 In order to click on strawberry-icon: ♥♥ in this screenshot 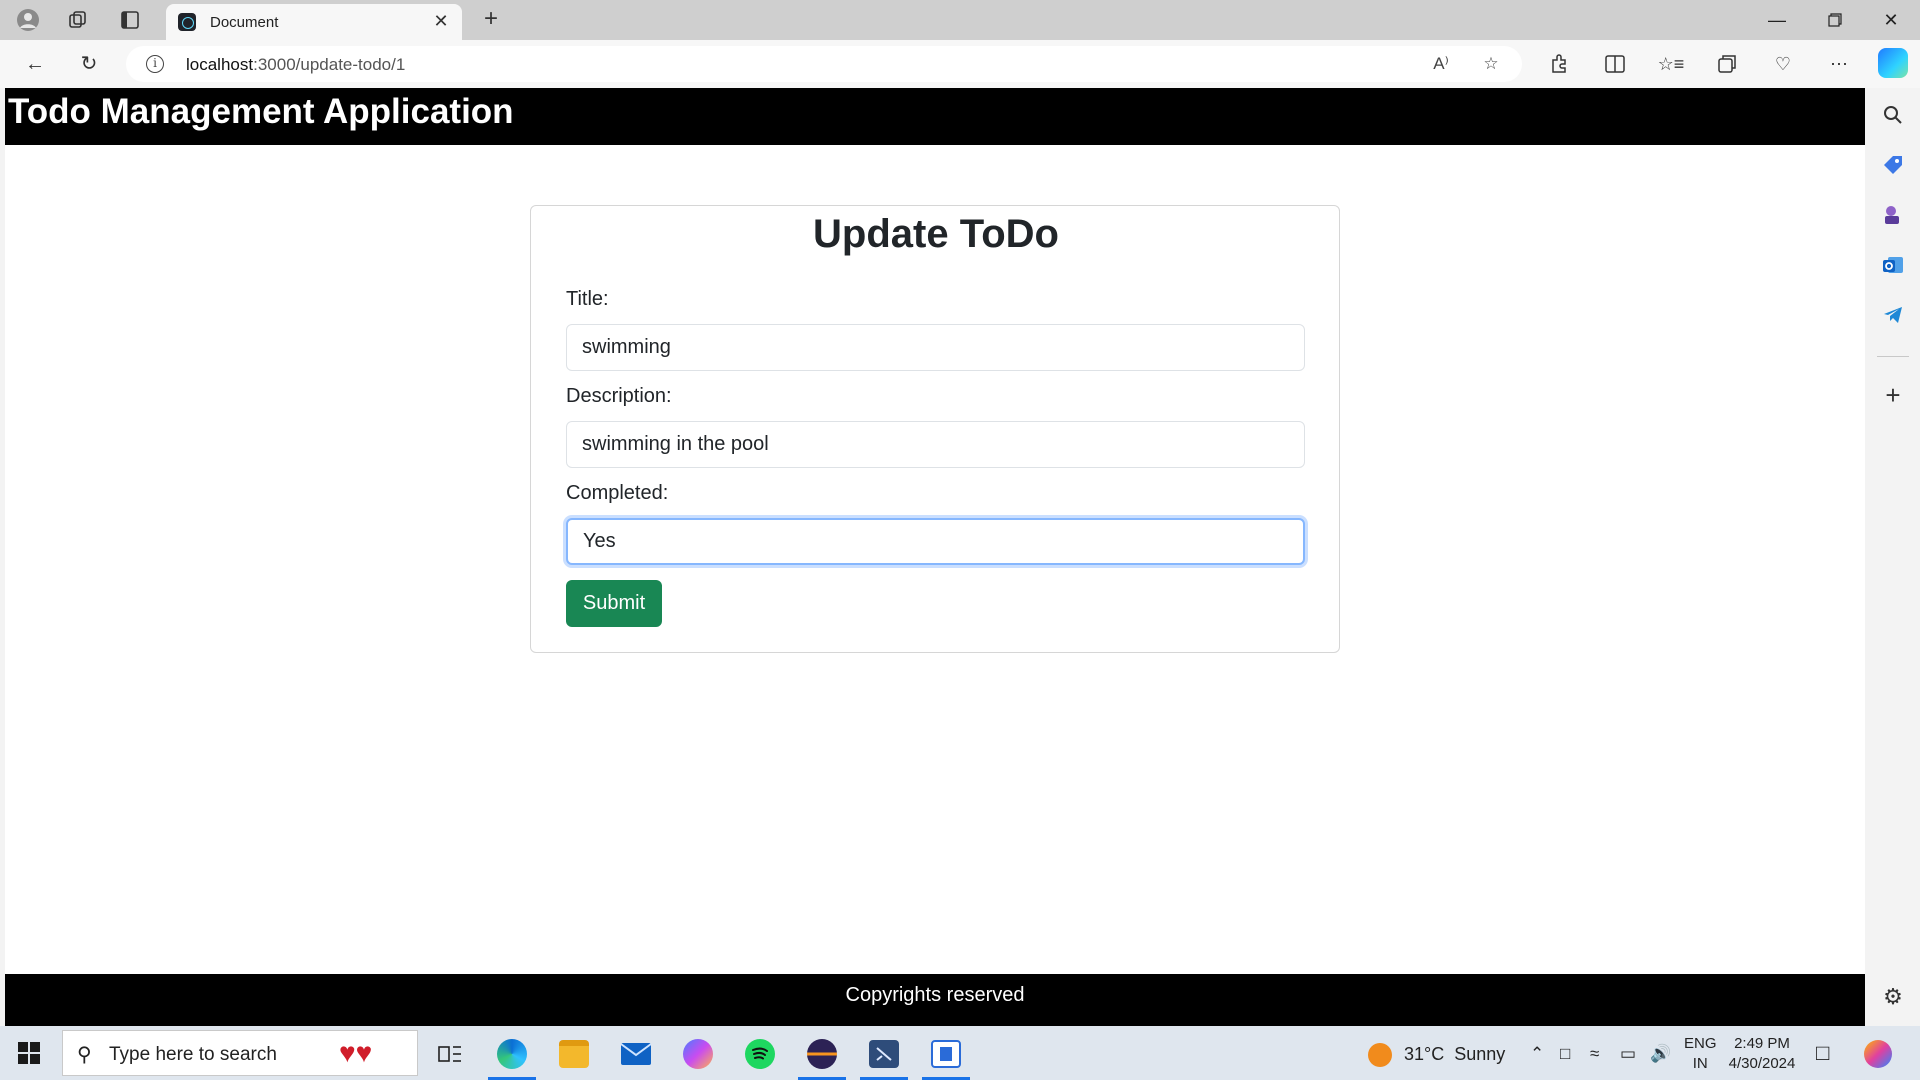, I will do `click(356, 1052)`.